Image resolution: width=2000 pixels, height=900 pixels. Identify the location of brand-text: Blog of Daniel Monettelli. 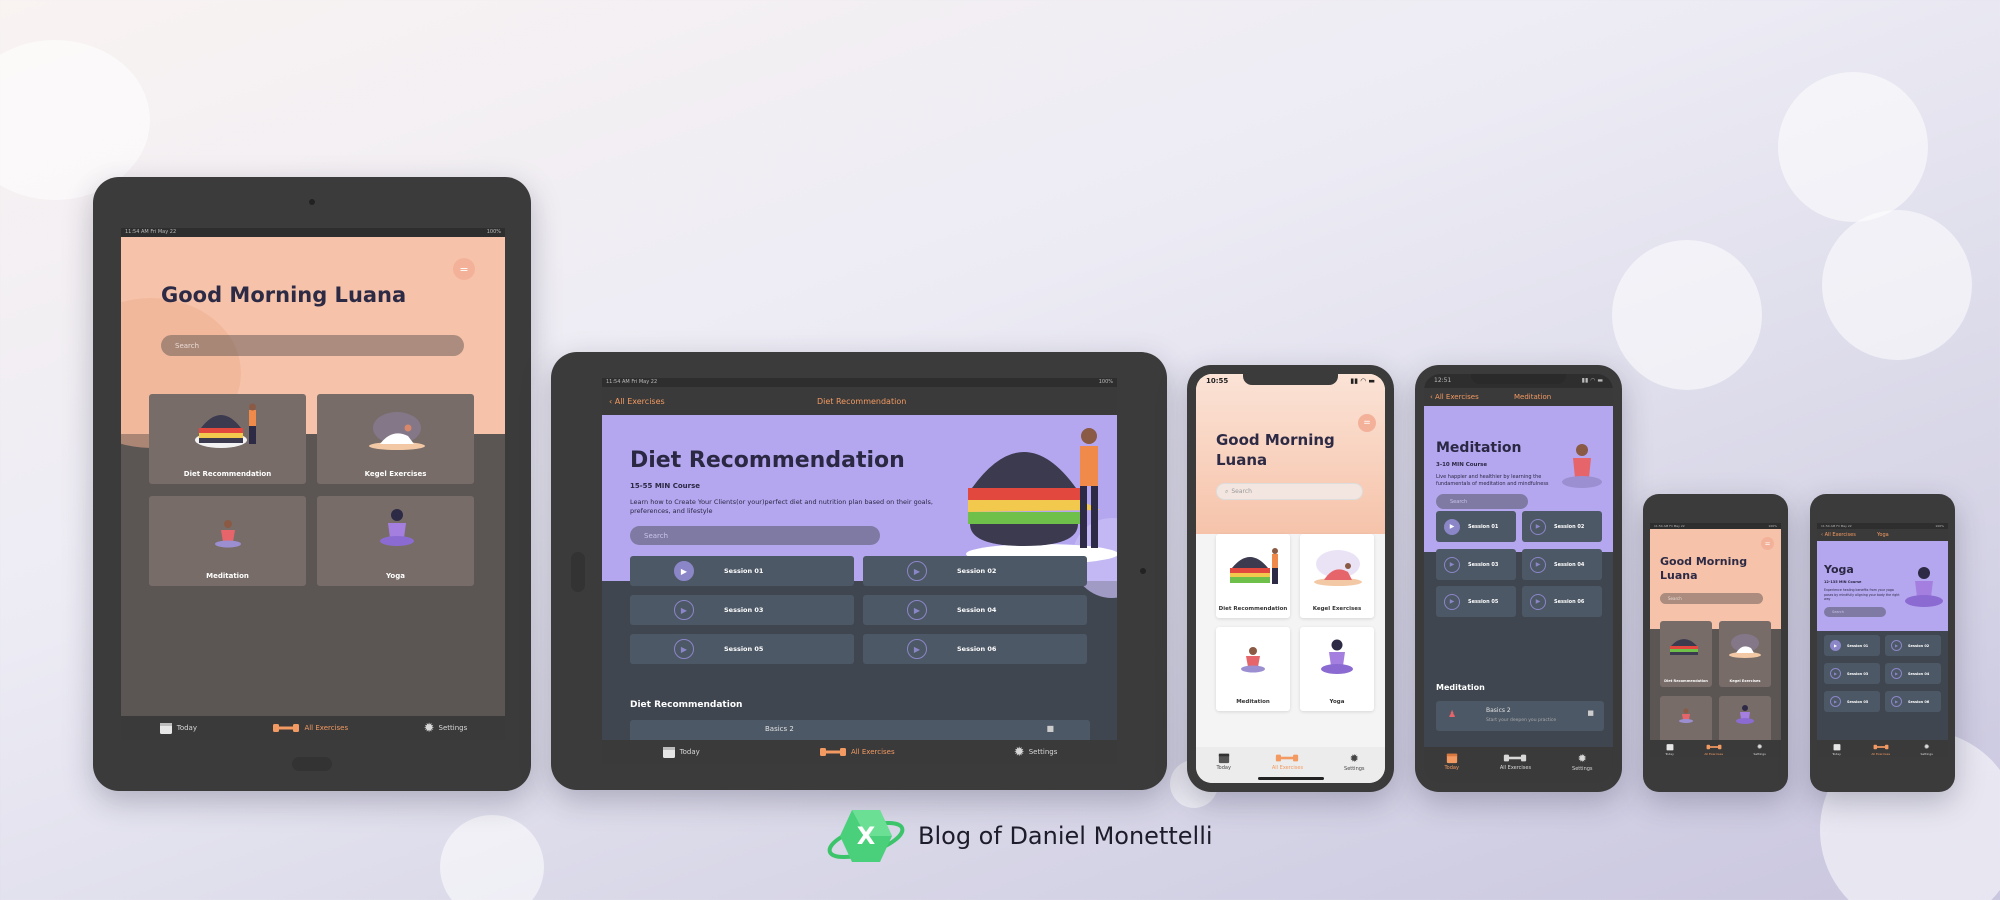
(1065, 836).